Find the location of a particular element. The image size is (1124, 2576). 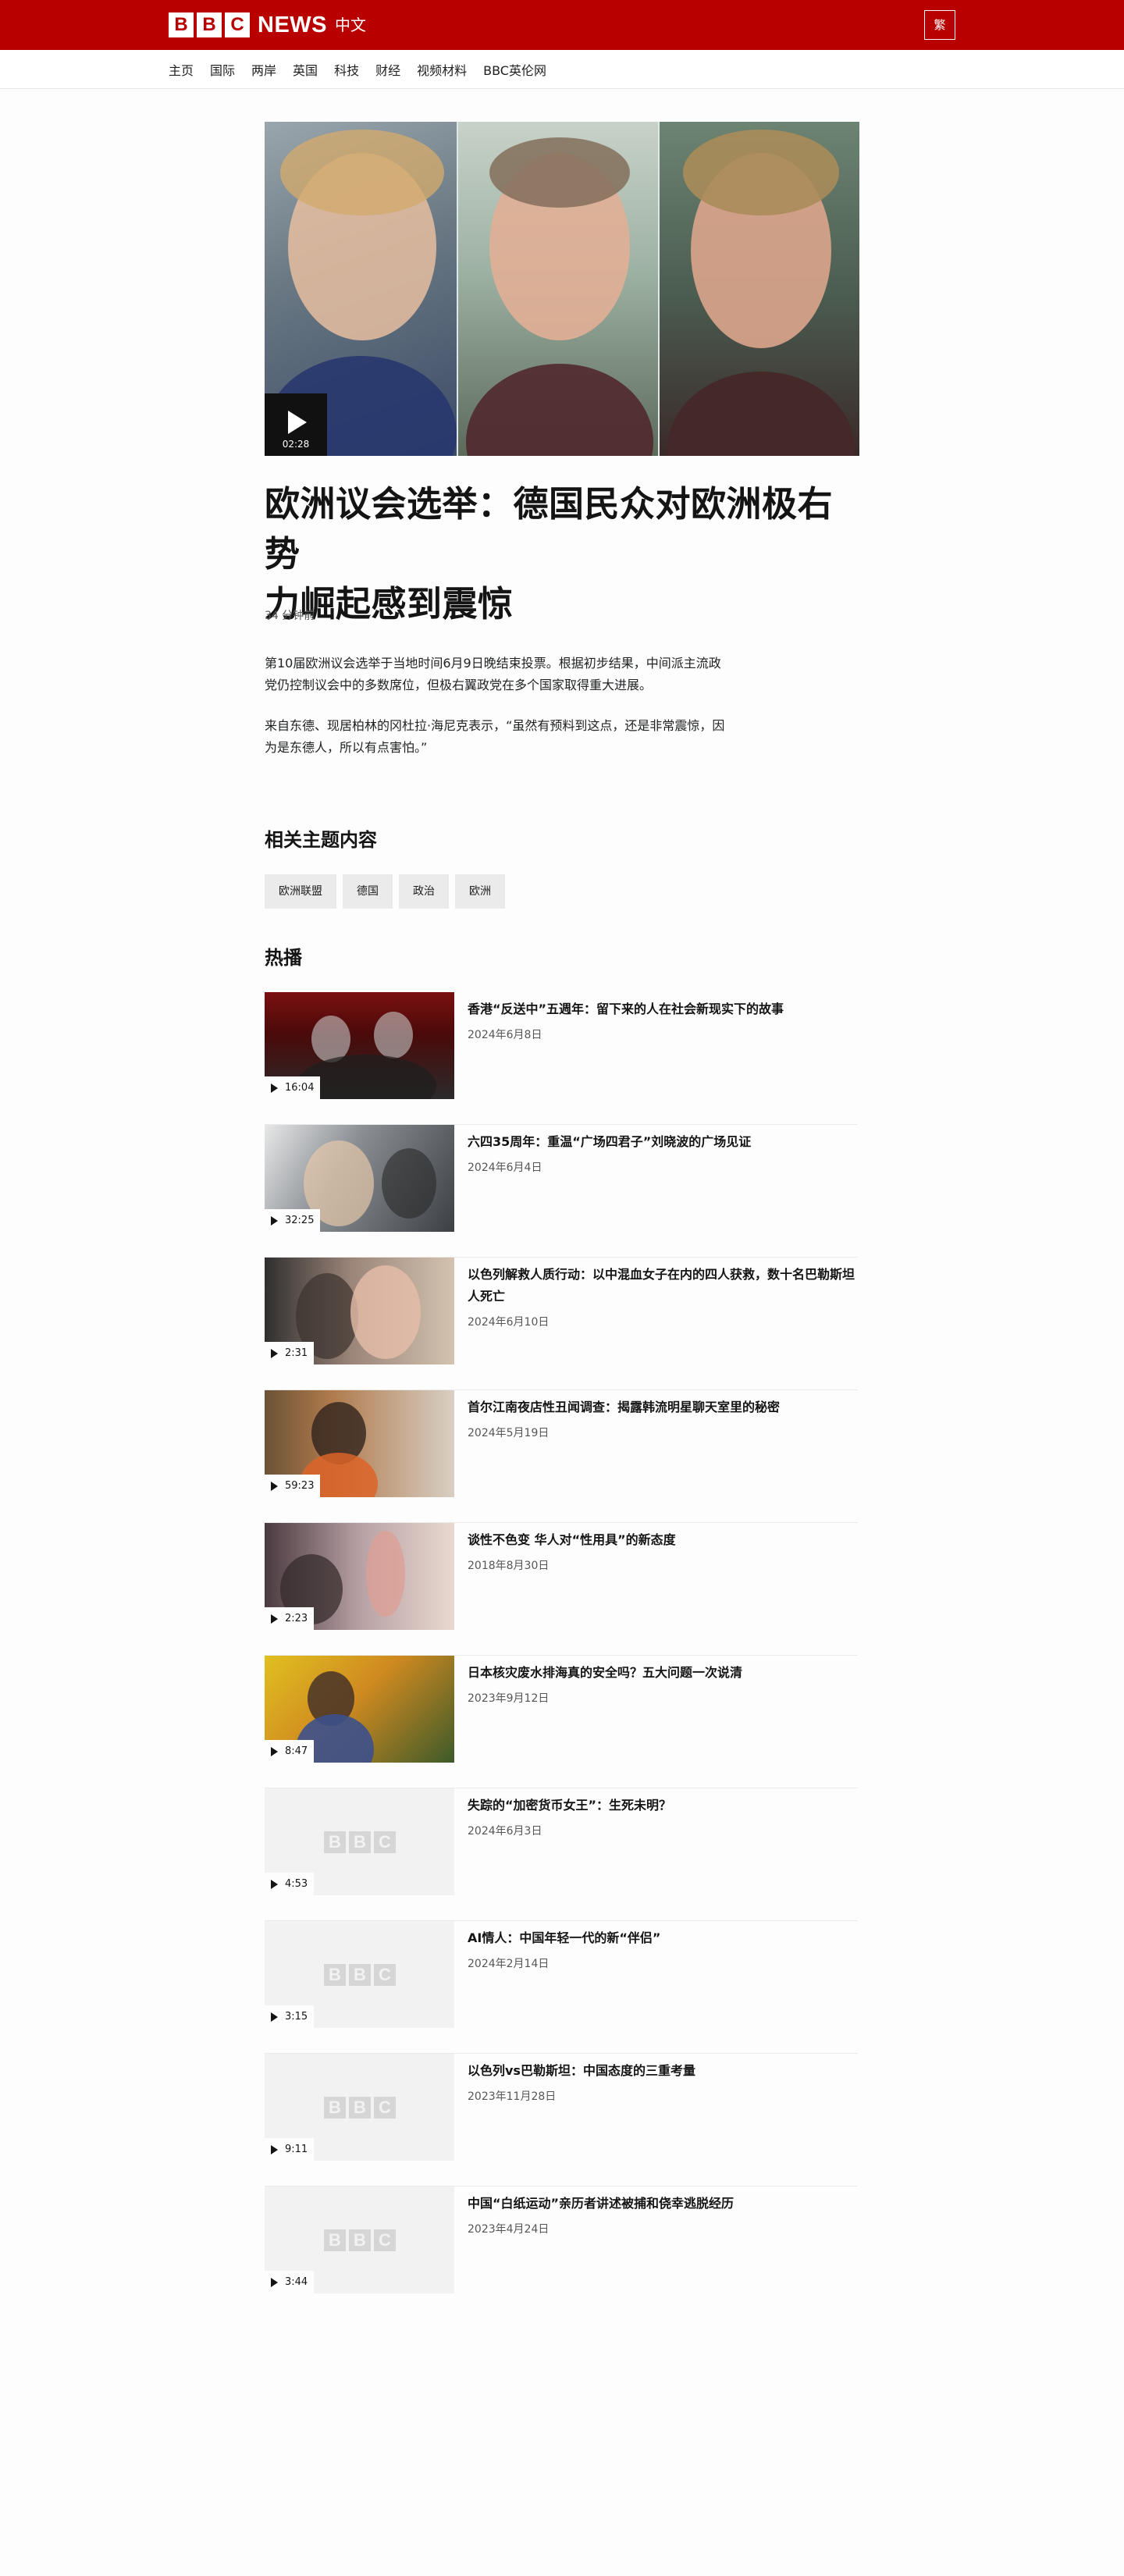

video-title-line-1: 以色列解救人质行动：以中混血女子在内的四人获救，数十名巴勒斯坦 is located at coordinates (661, 1274).